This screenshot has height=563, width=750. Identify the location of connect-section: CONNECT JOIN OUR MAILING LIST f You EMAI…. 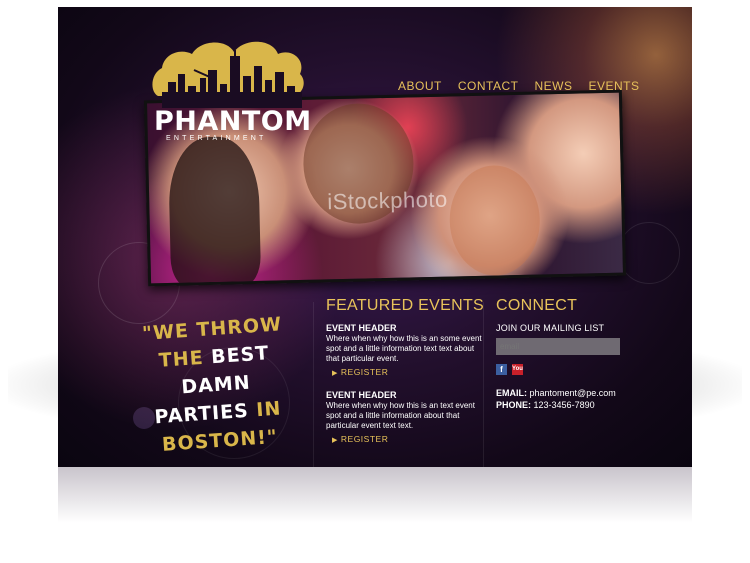
(571, 354).